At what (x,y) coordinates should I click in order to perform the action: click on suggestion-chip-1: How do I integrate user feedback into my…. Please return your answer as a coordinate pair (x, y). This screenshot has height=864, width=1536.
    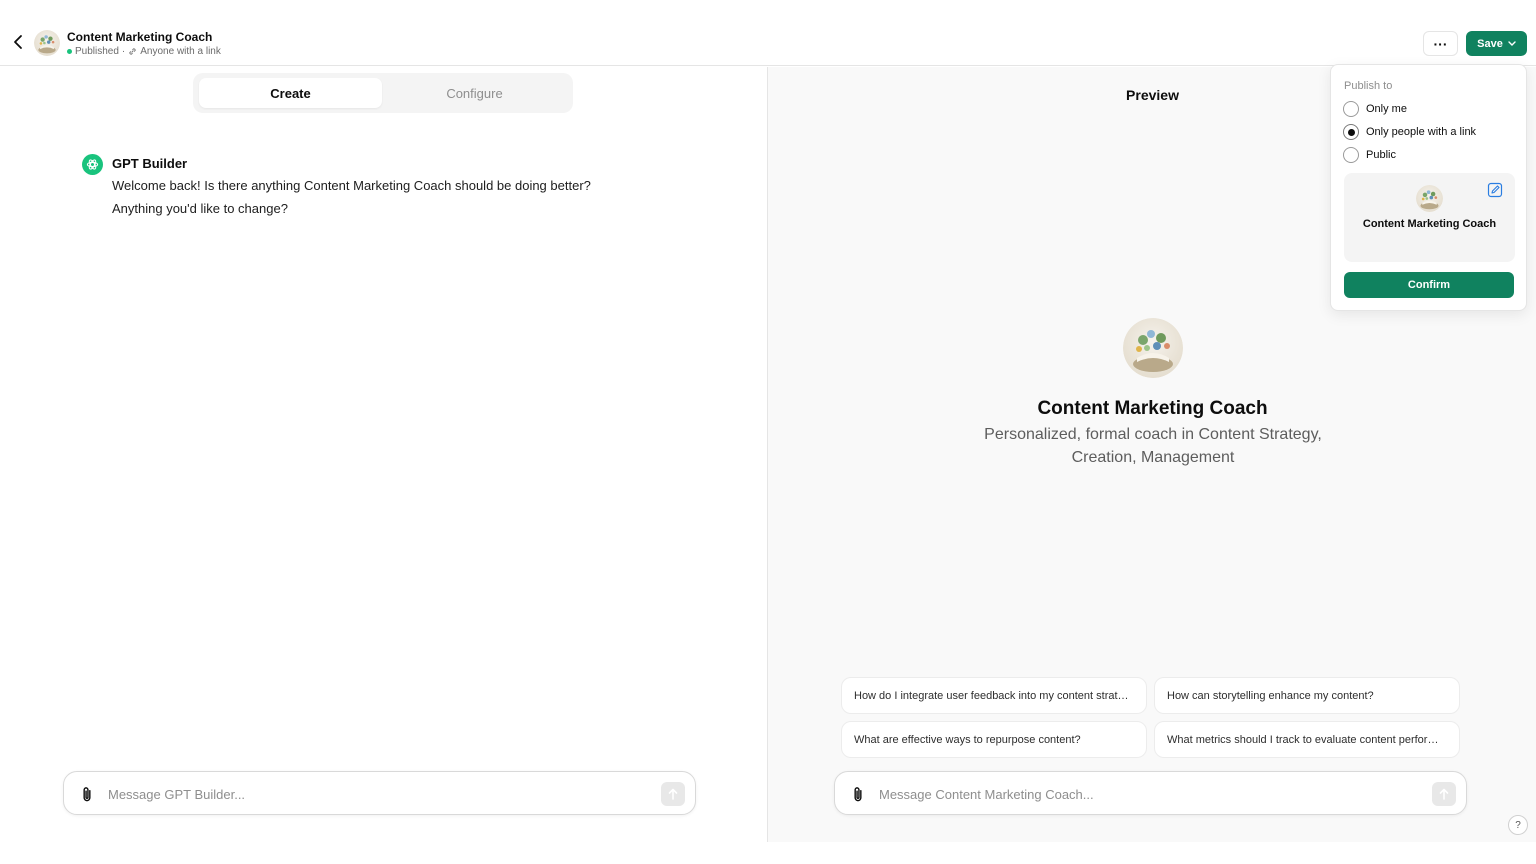
    Looking at the image, I should click on (994, 695).